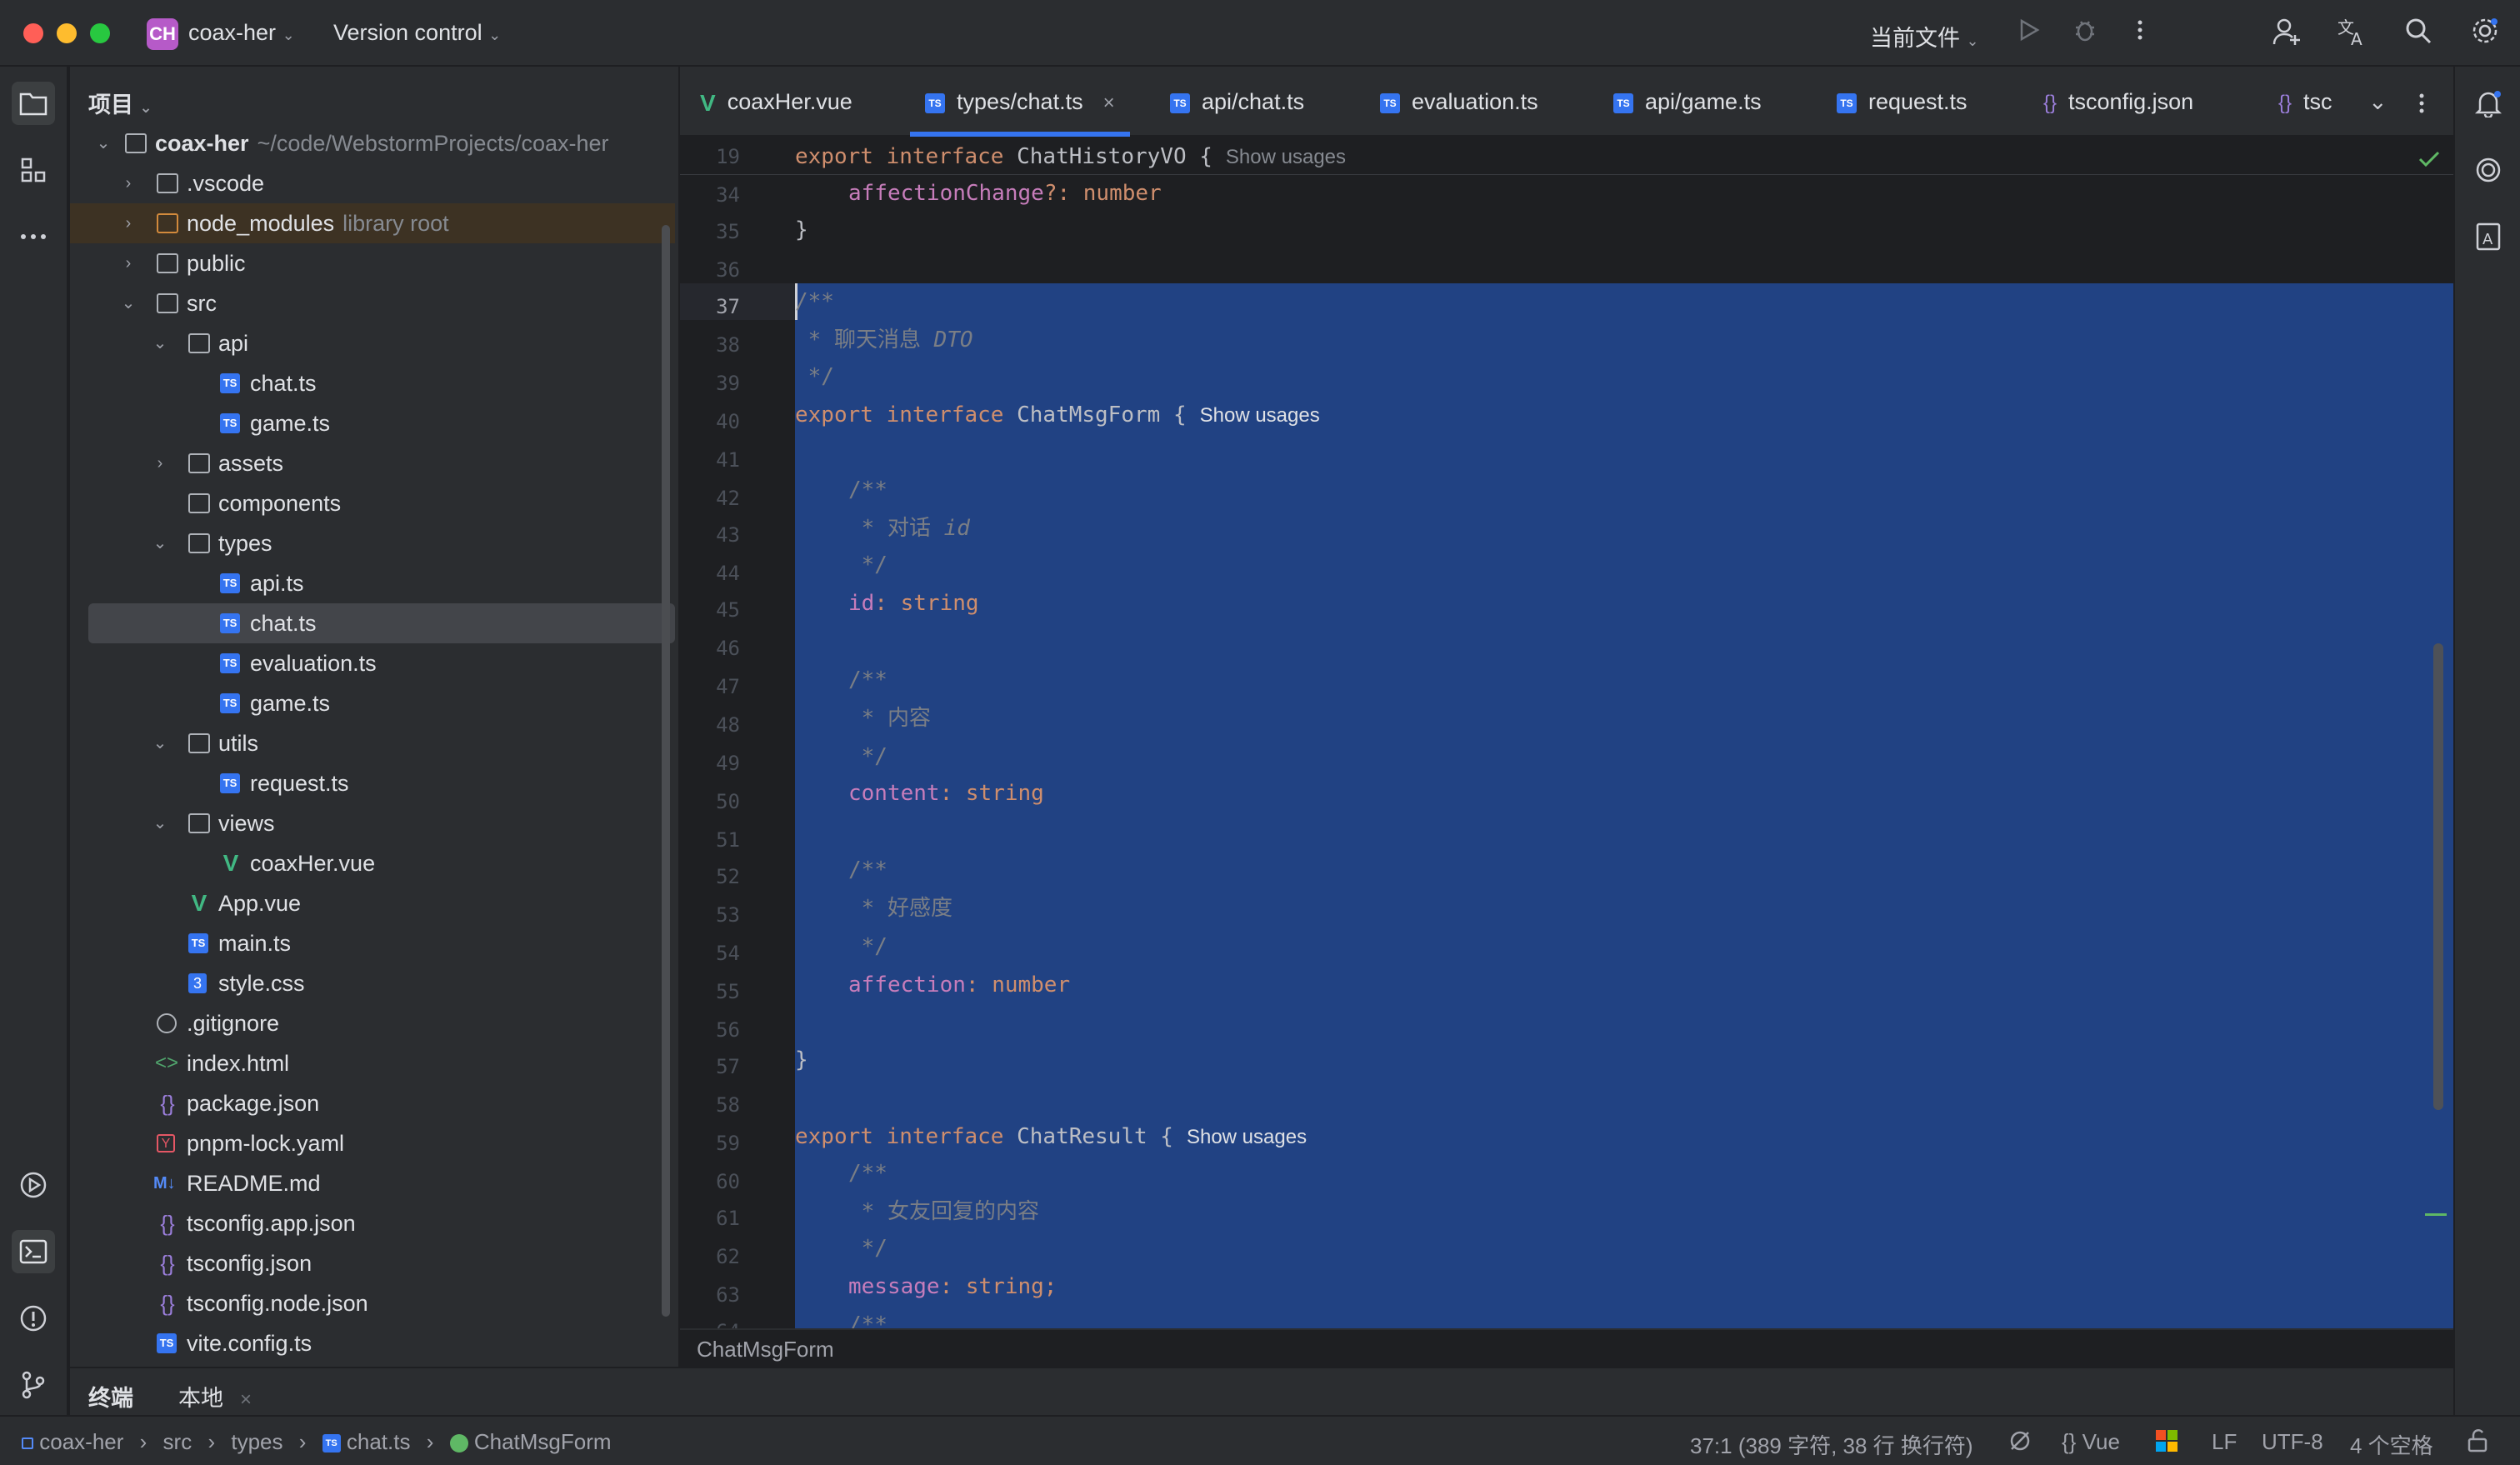 The image size is (2520, 1465). Describe the element at coordinates (162, 34) in the screenshot. I see `project-badge: CH` at that location.